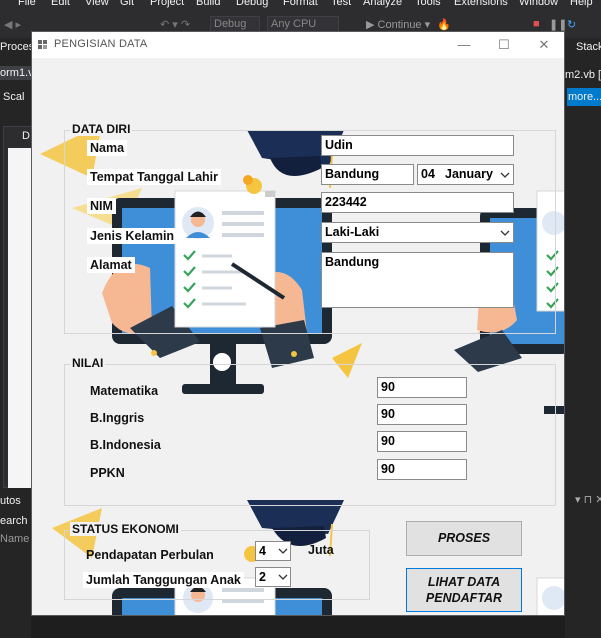 Image resolution: width=601 pixels, height=638 pixels. What do you see at coordinates (252, 4) in the screenshot?
I see `menu-debug: Debug` at bounding box center [252, 4].